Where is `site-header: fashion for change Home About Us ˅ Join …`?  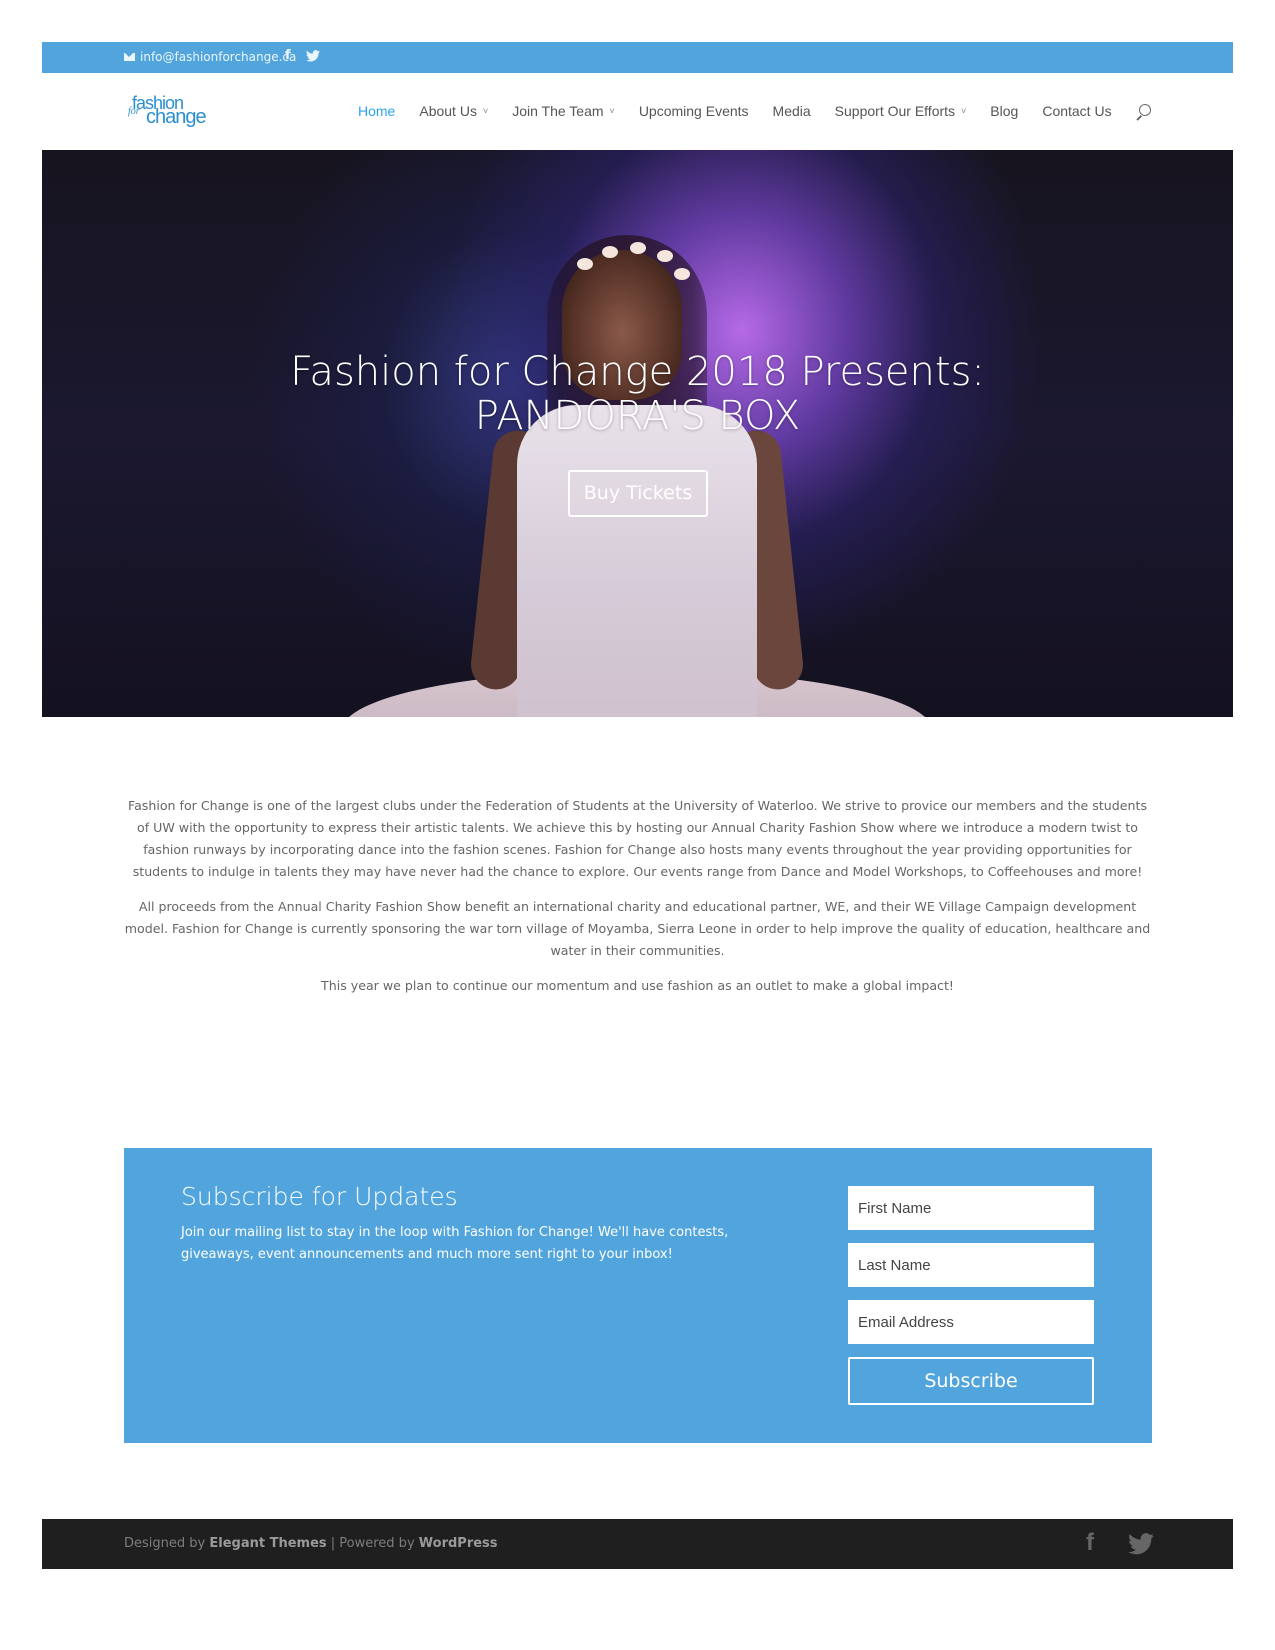 site-header: fashion for change Home About Us ˅ Join … is located at coordinates (637, 111).